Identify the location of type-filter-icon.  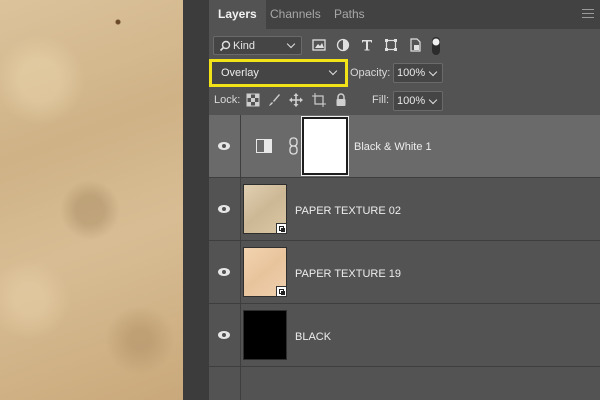
(367, 45).